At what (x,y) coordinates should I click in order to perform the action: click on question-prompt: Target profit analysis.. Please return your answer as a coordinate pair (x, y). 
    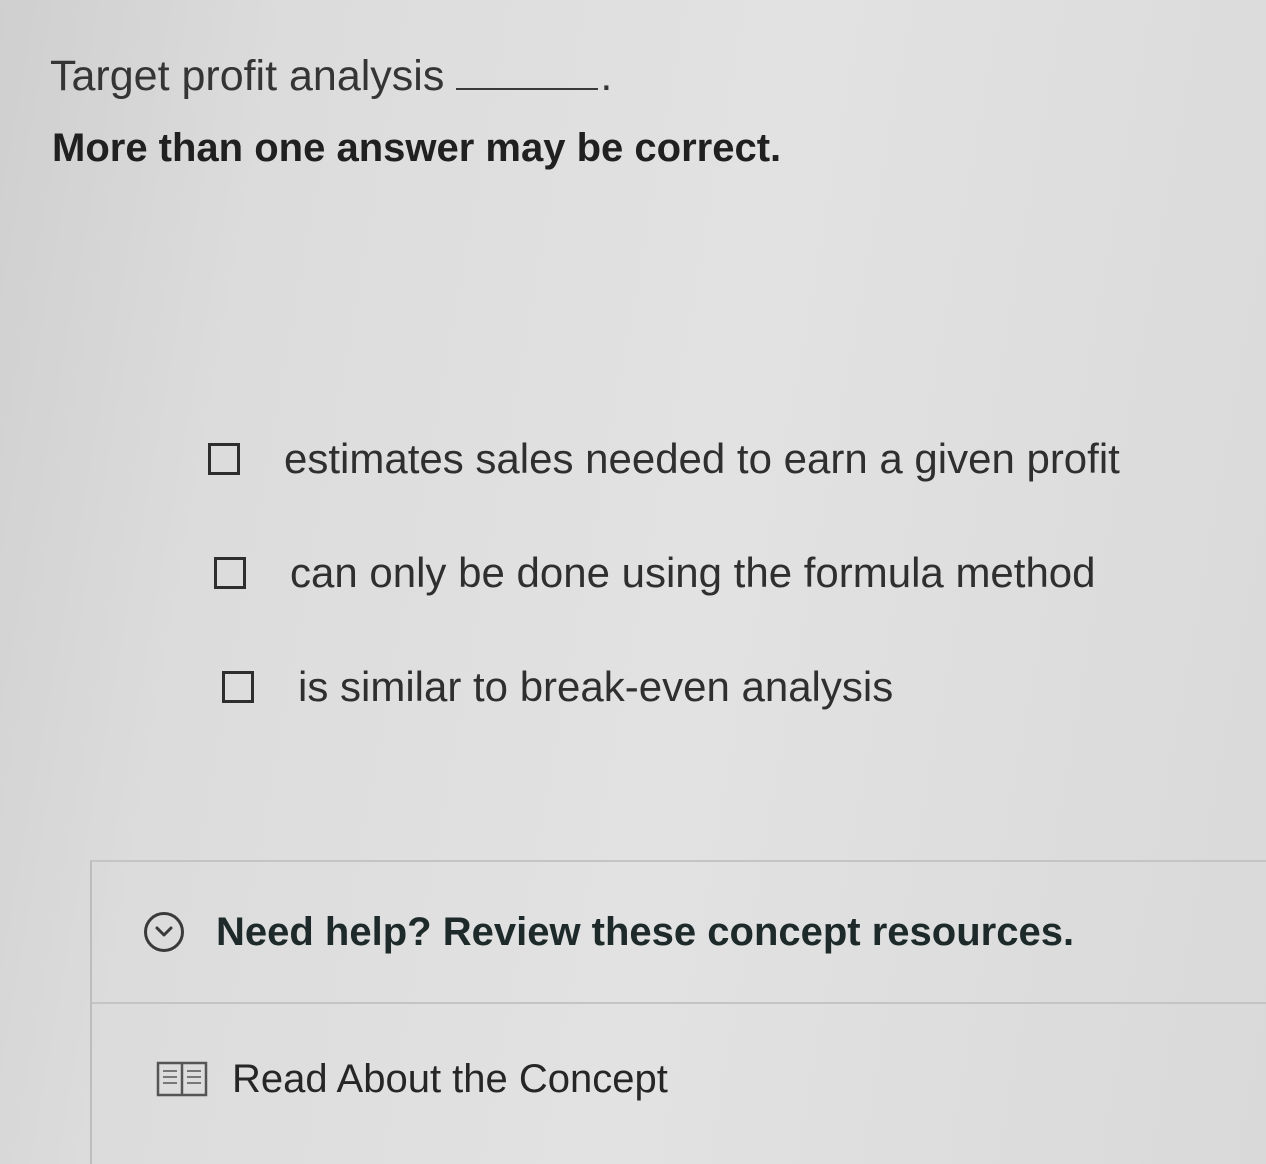
    Looking at the image, I should click on (331, 76).